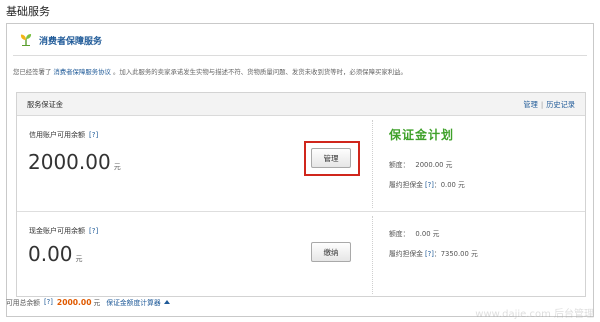 Image resolution: width=600 pixels, height=322 pixels. Describe the element at coordinates (45, 104) in the screenshot. I see `panel-title: 服务保证金` at that location.